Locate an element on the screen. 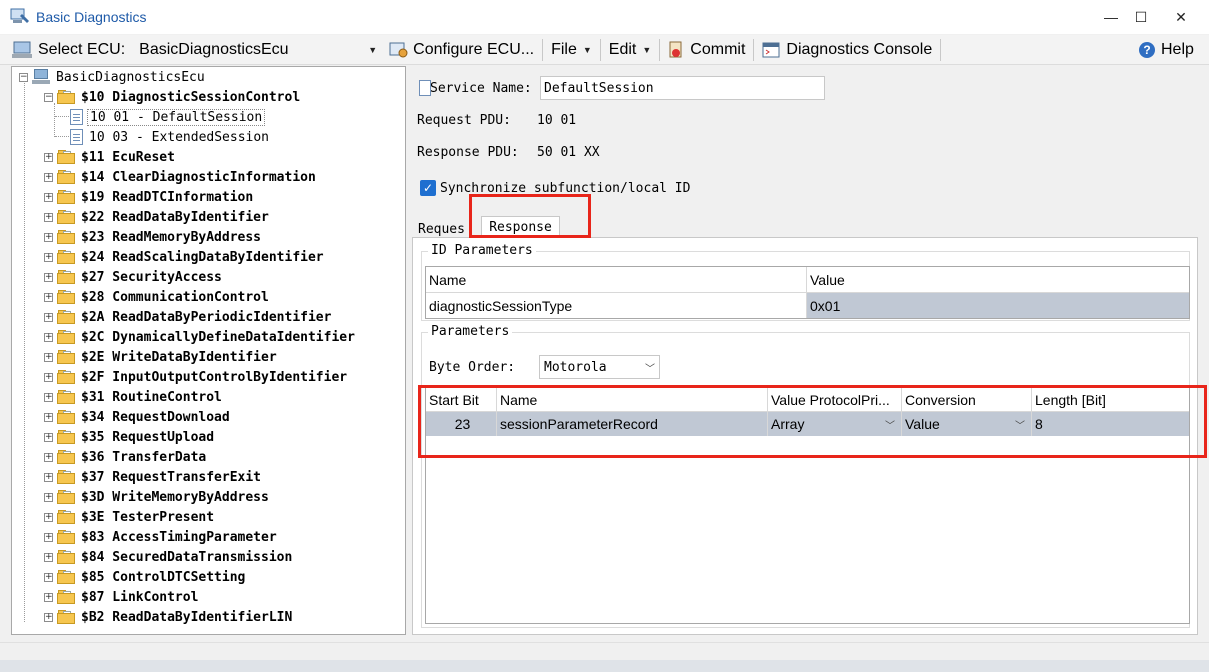  tree-subitem-extended-session: 10 03 - ExtendedSession is located at coordinates (170, 137).